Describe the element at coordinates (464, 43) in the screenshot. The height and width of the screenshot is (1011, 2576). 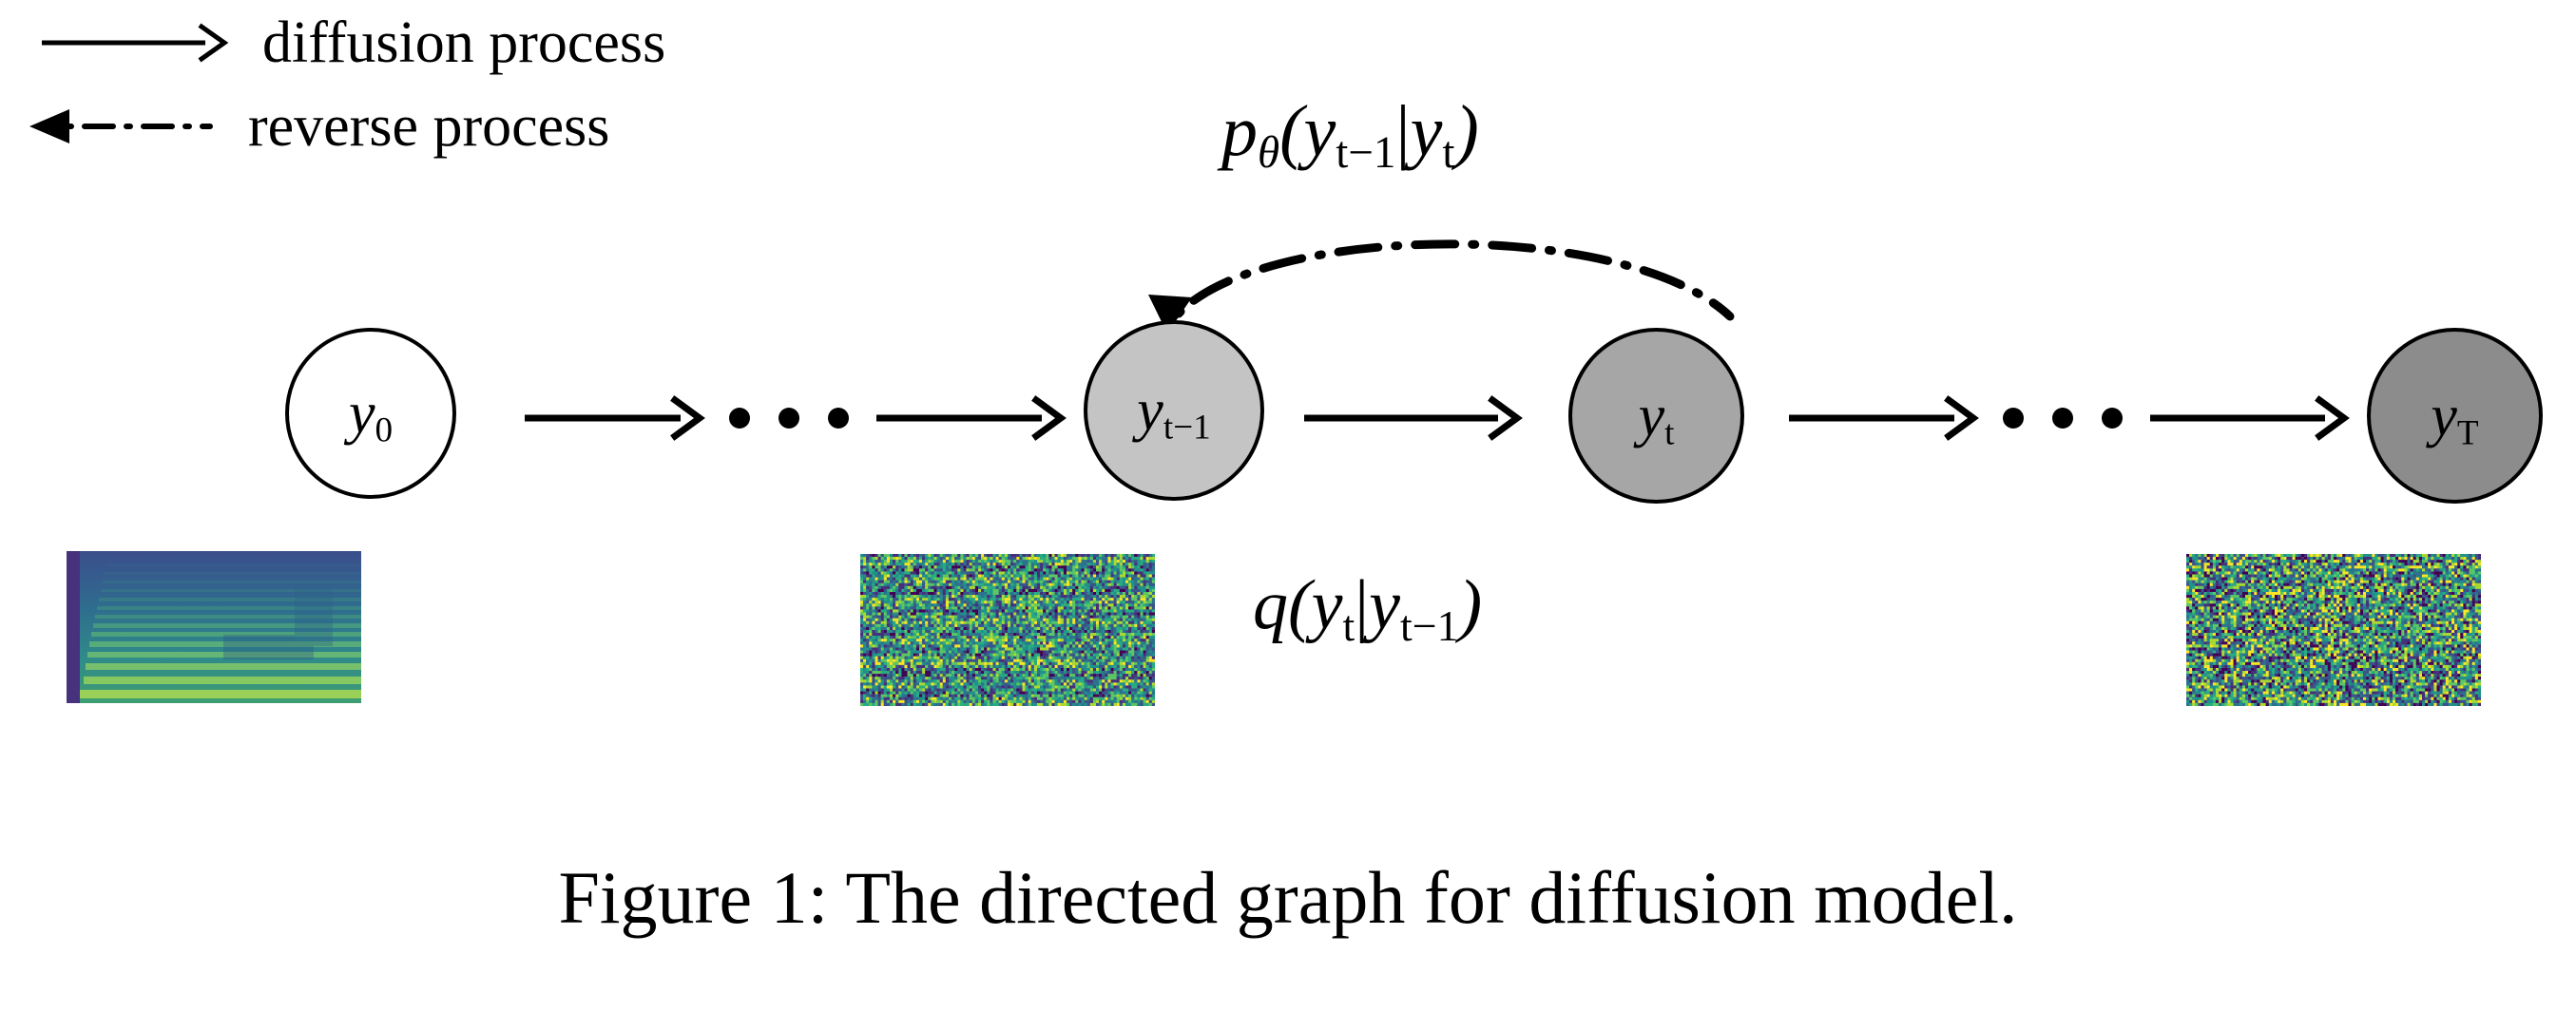
I see `legend-label-diffusion: diffusion process` at that location.